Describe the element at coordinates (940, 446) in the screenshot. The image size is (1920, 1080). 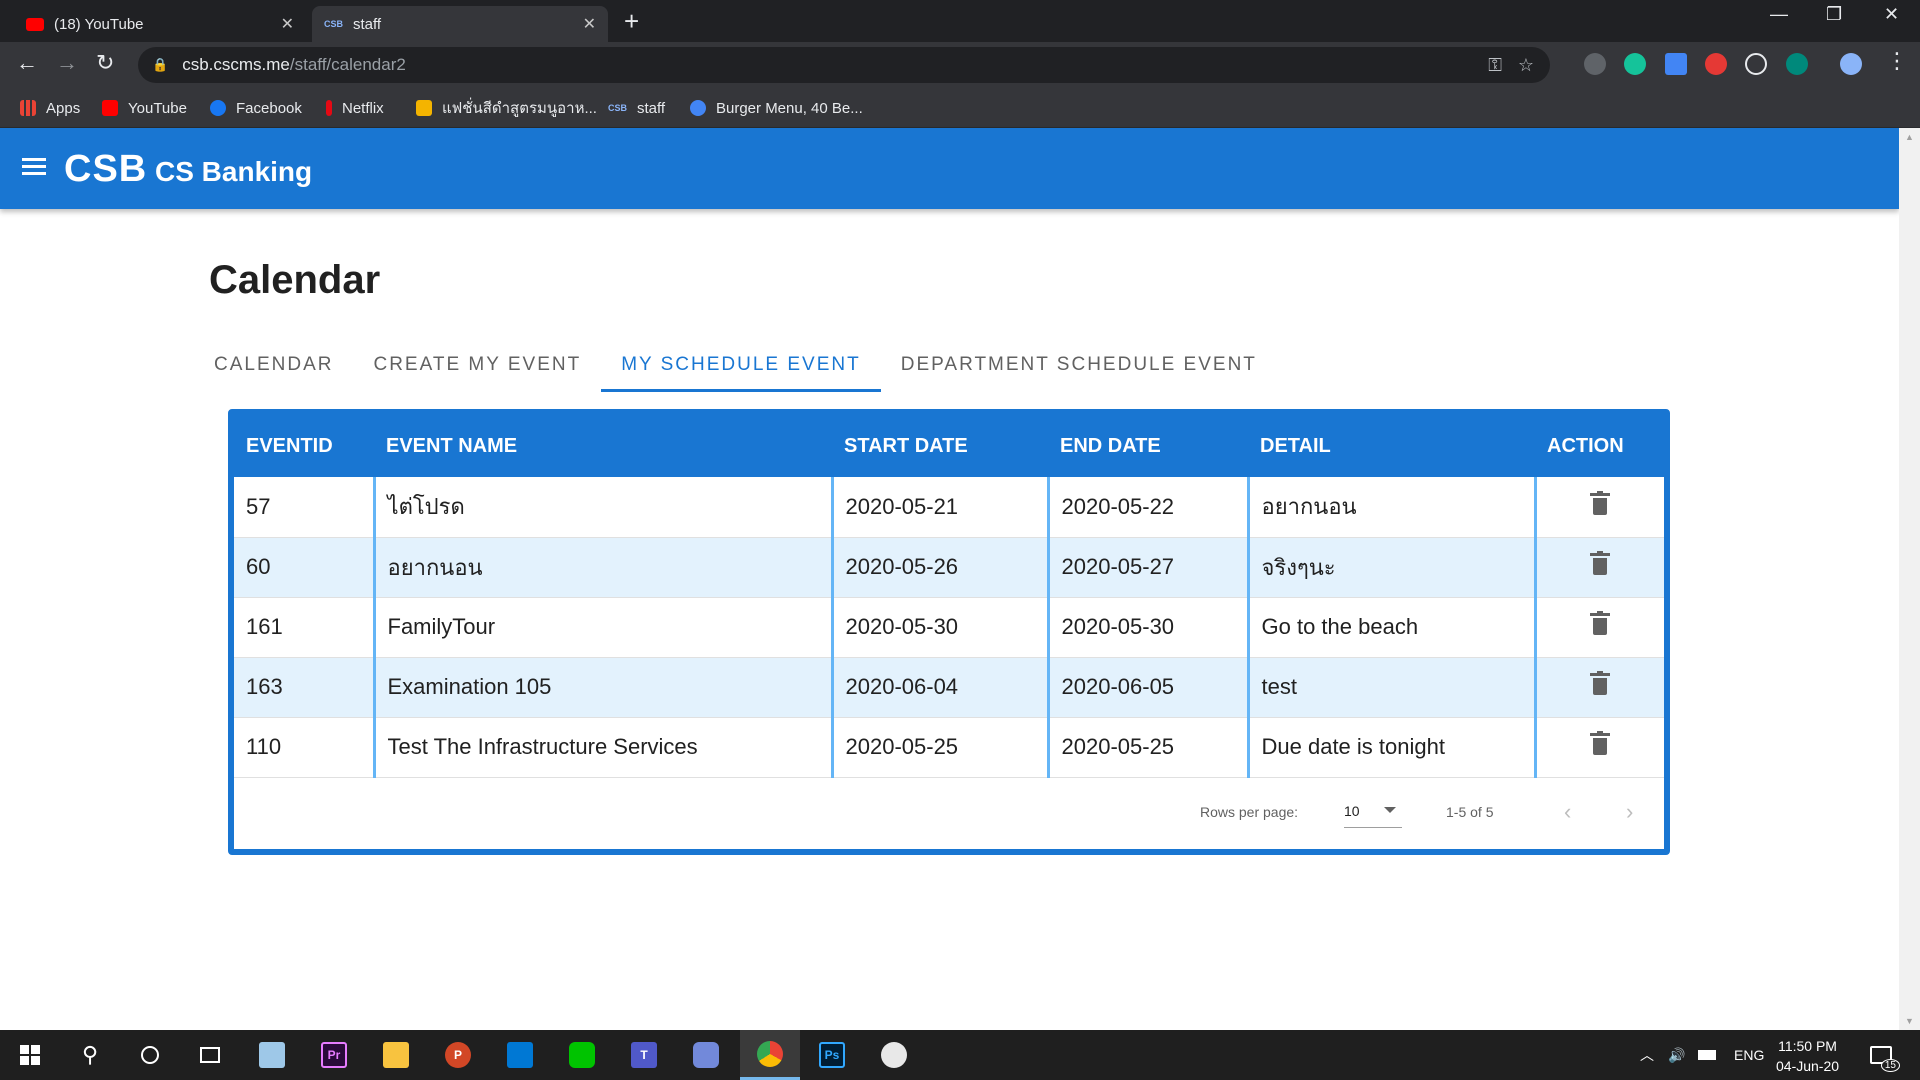
I see `column-header-start-date: START DATE` at that location.